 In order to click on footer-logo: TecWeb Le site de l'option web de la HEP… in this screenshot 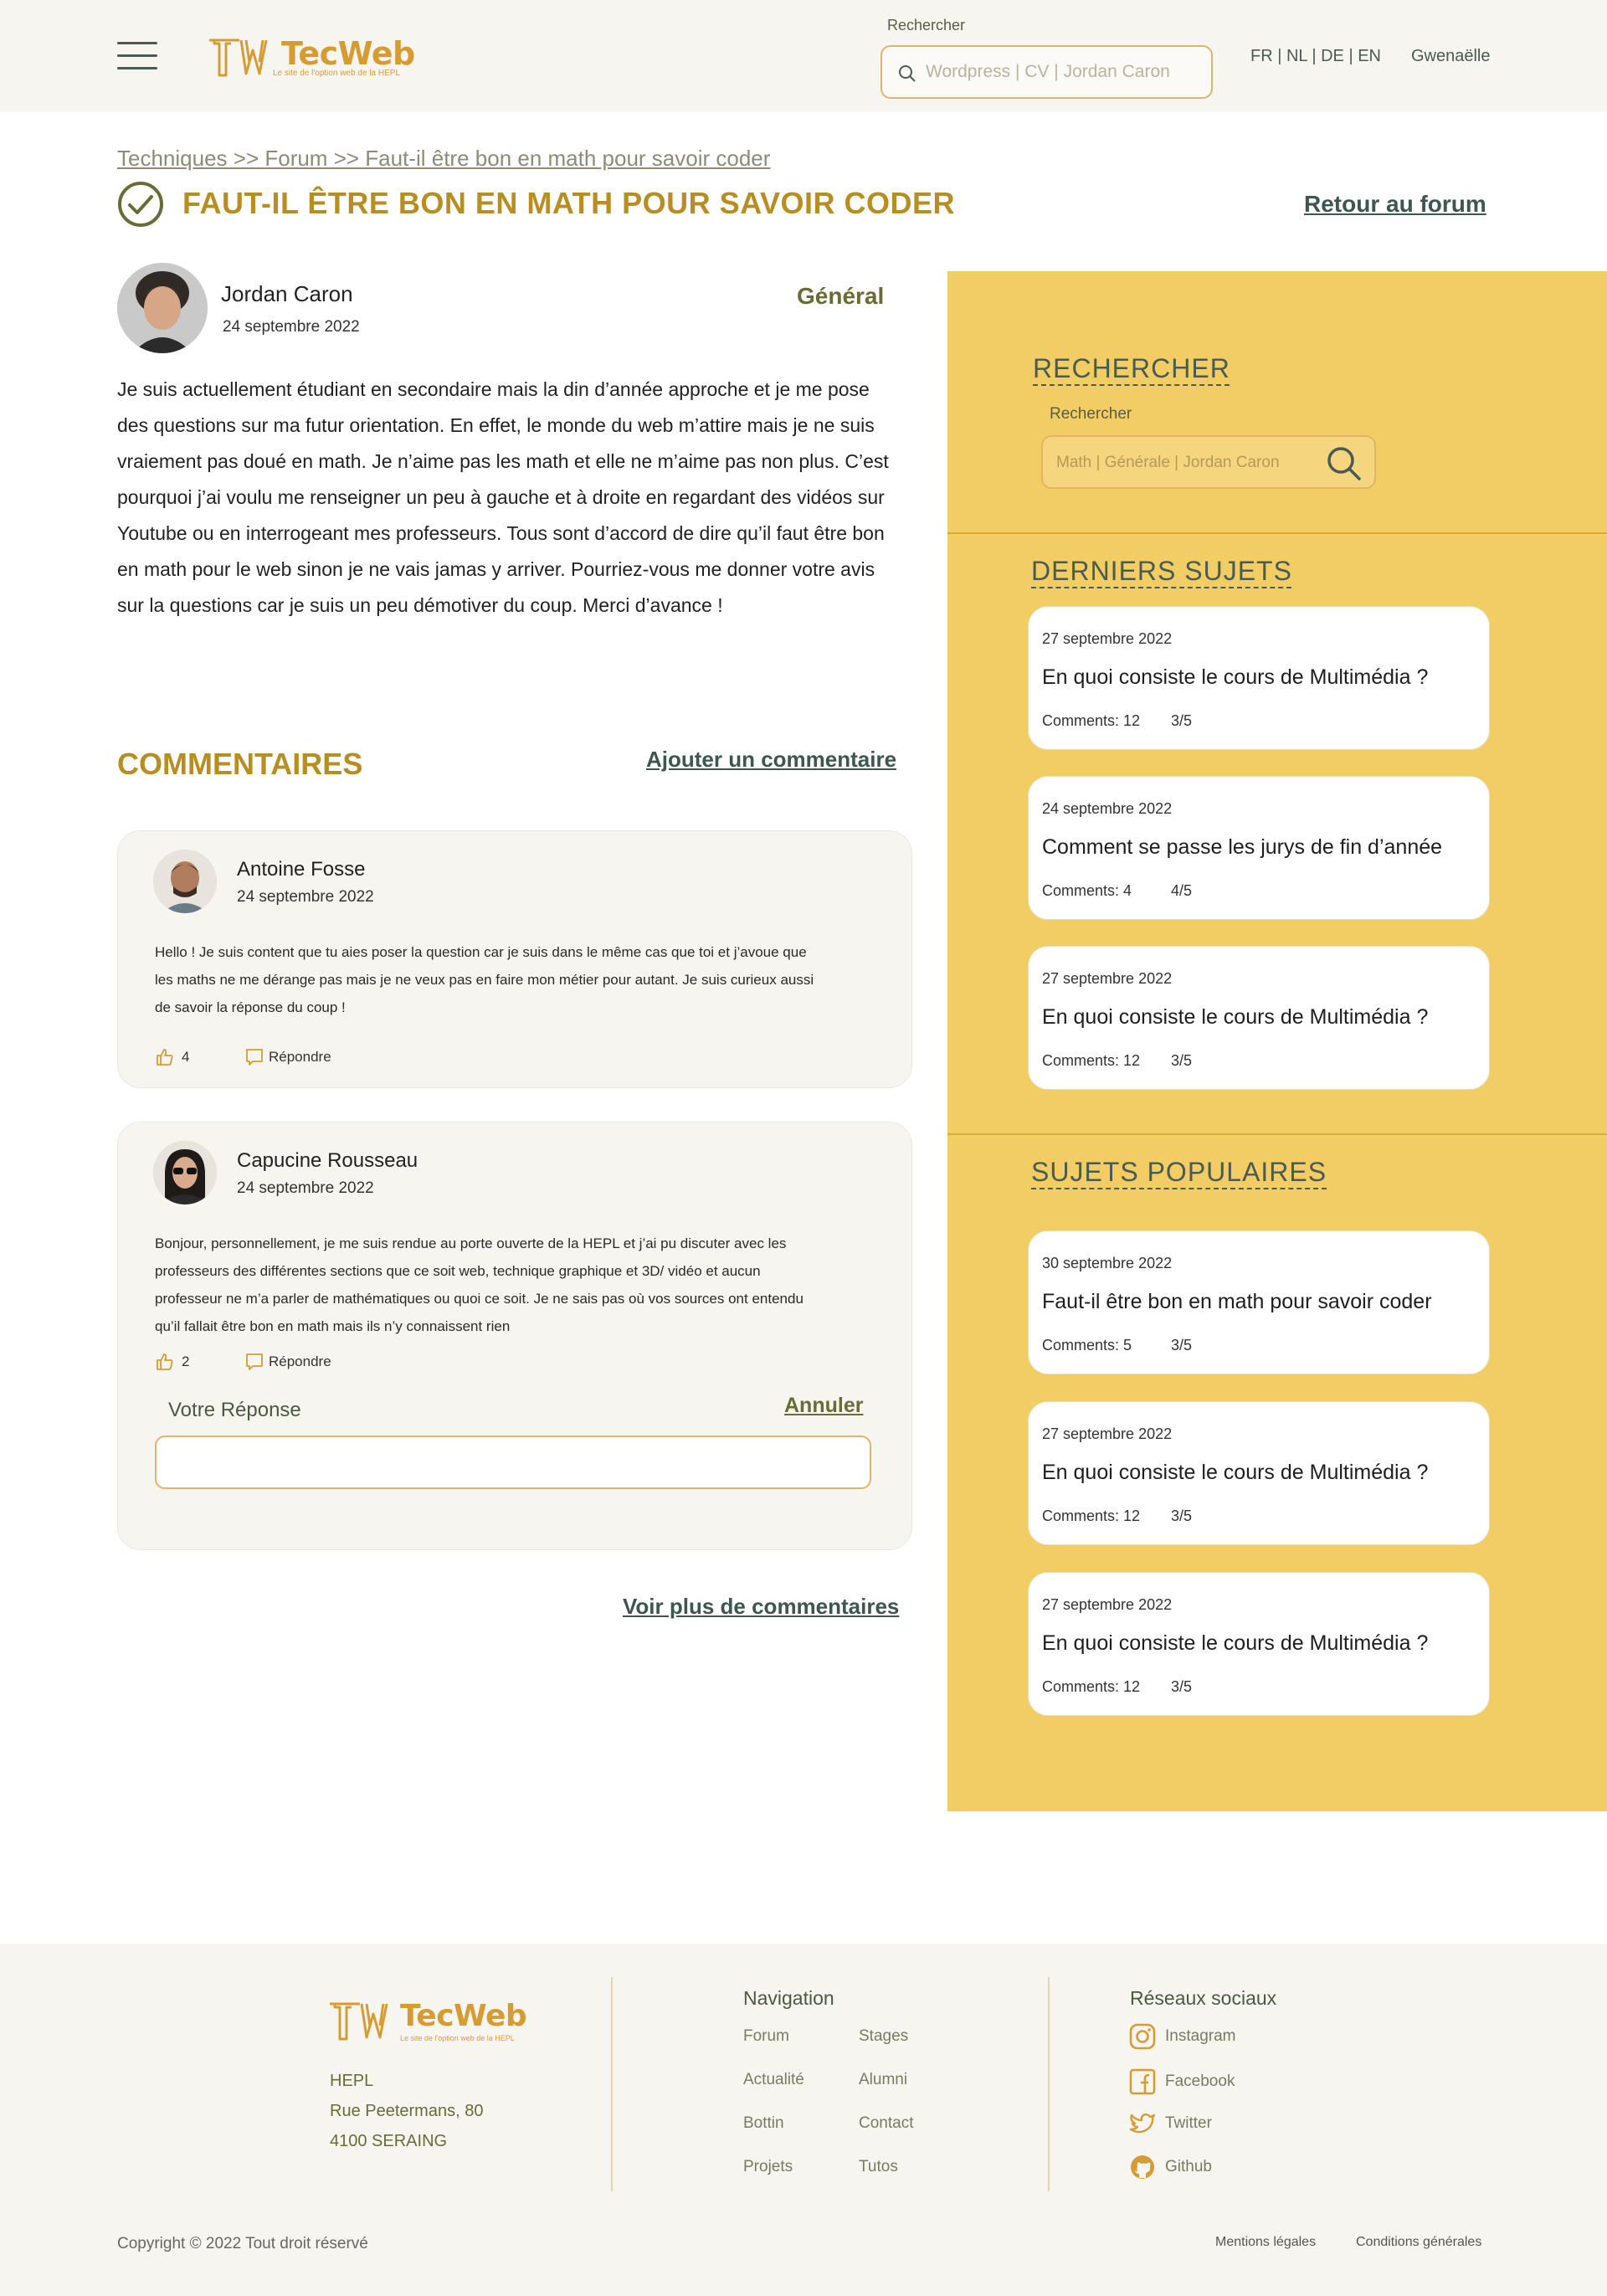, I will do `click(428, 2020)`.